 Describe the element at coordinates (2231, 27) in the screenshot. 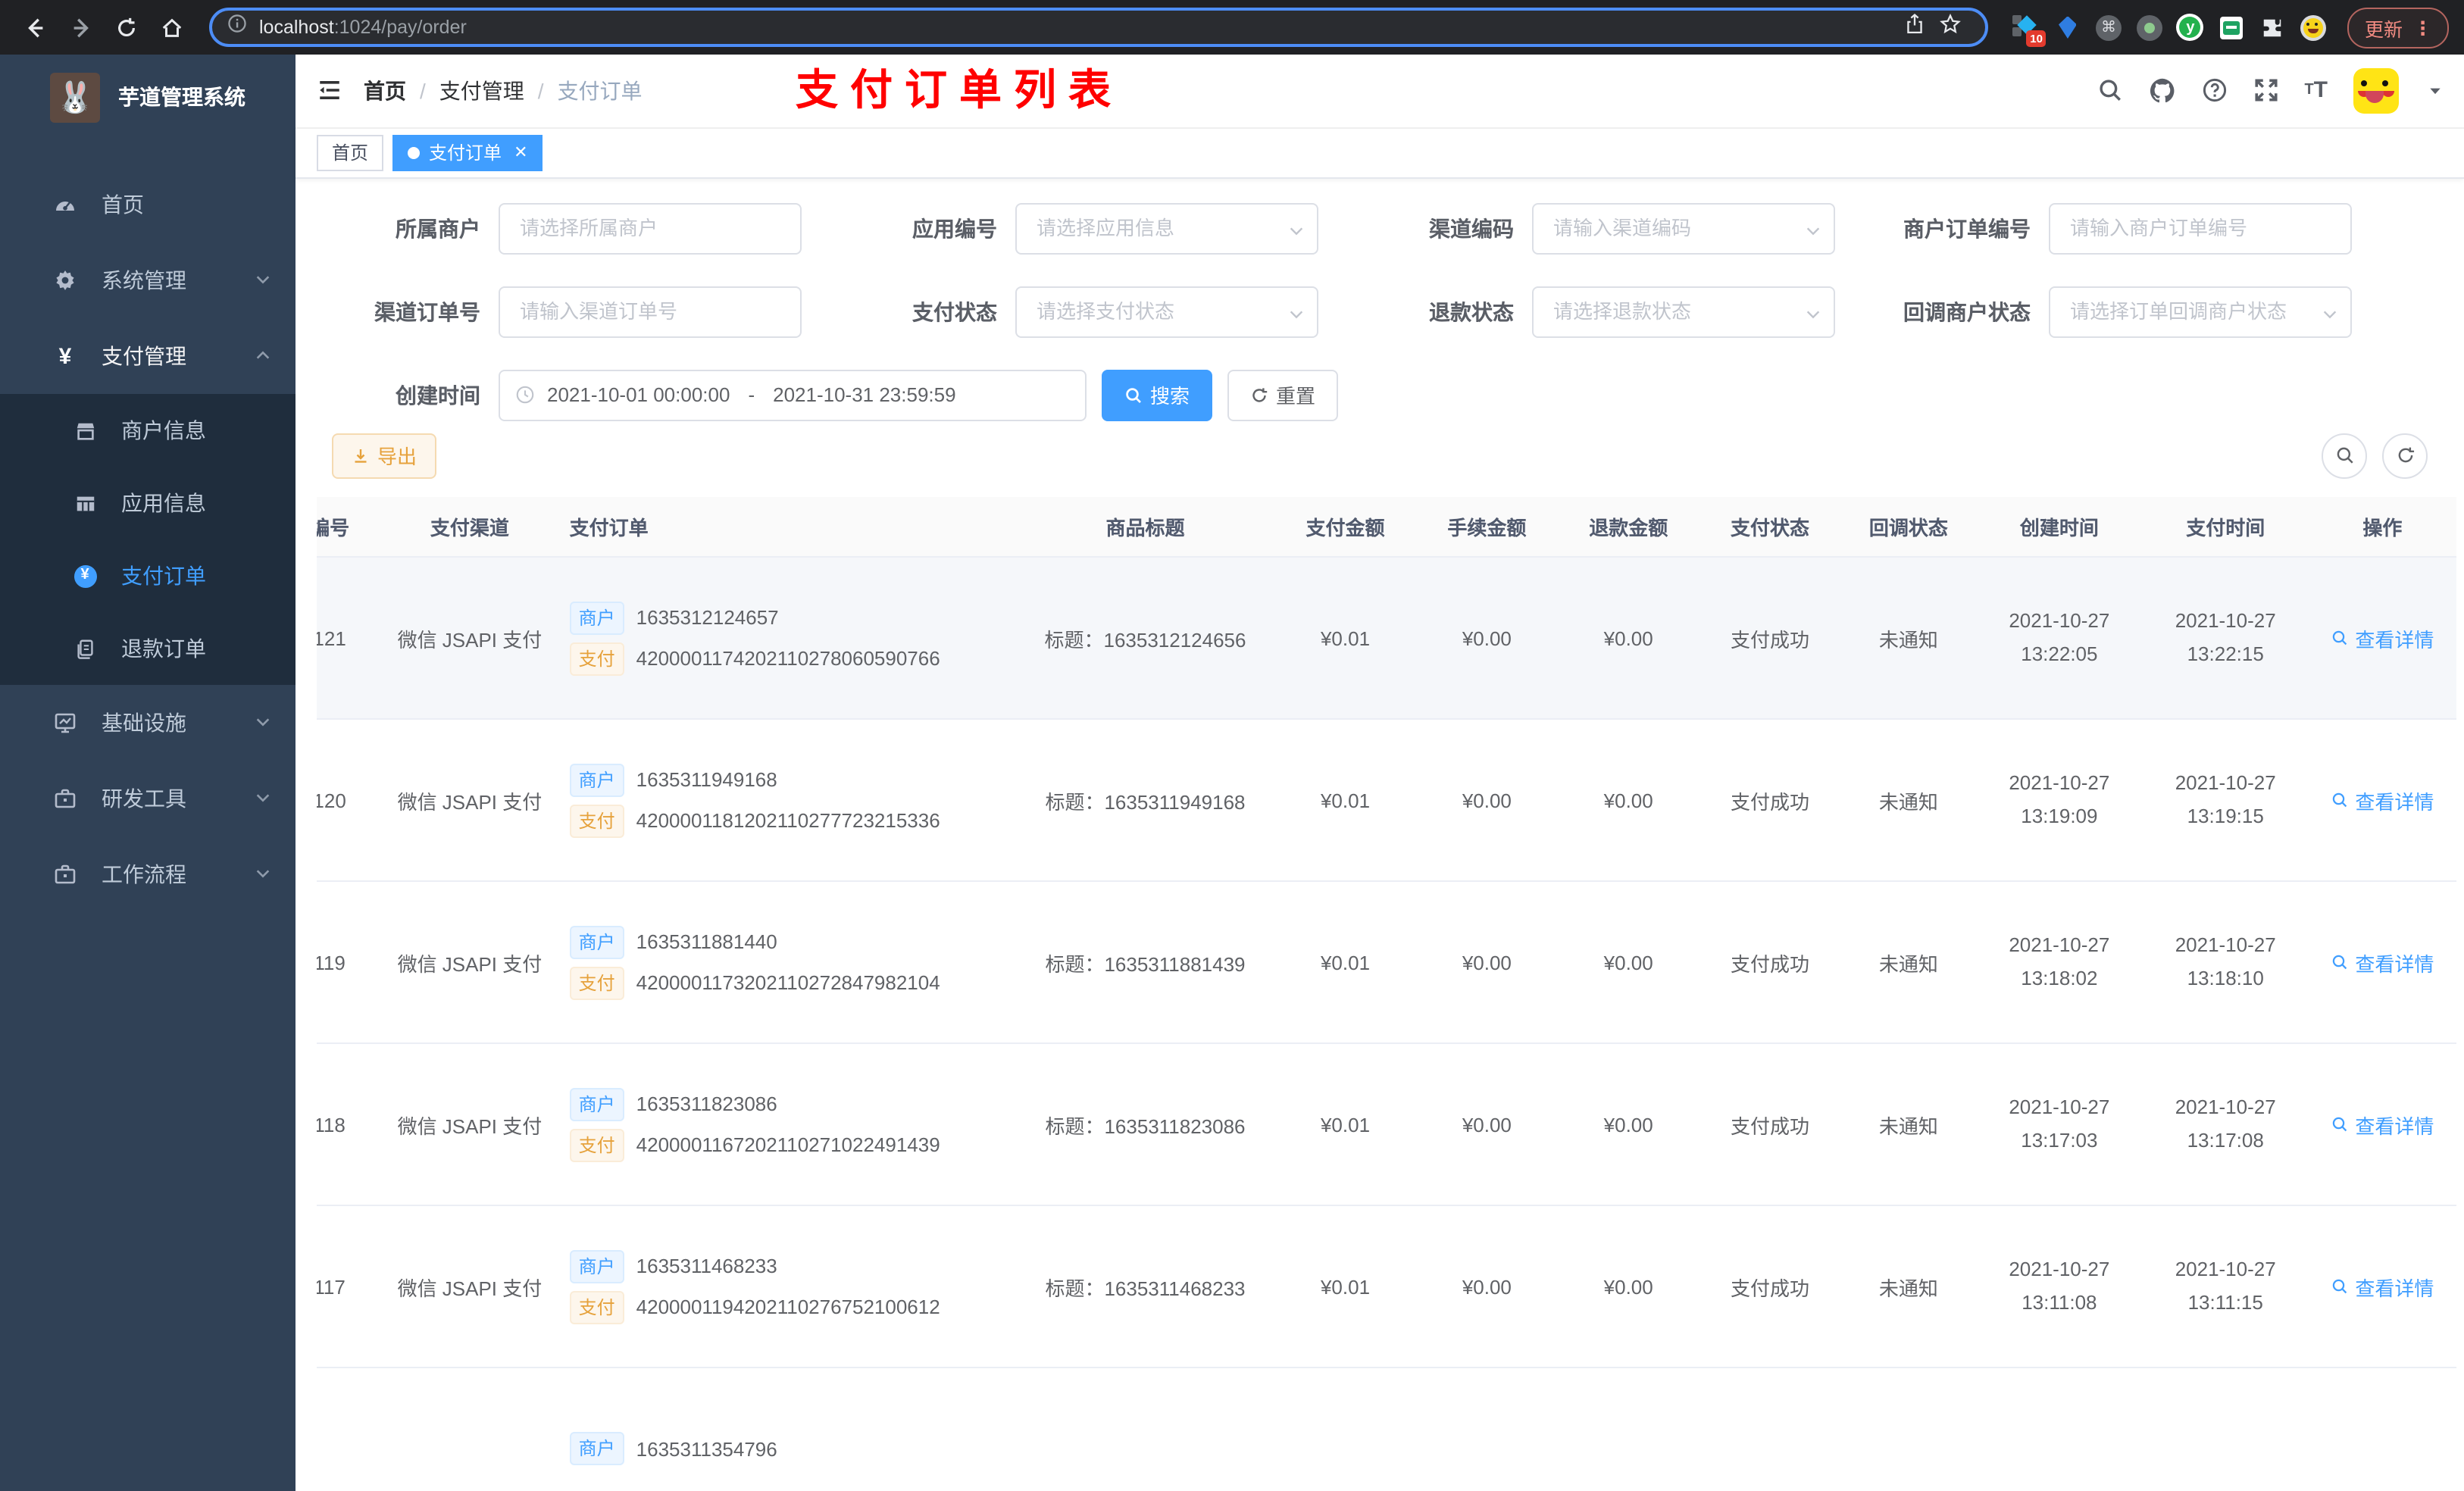

I see `extension-chat-icon` at that location.